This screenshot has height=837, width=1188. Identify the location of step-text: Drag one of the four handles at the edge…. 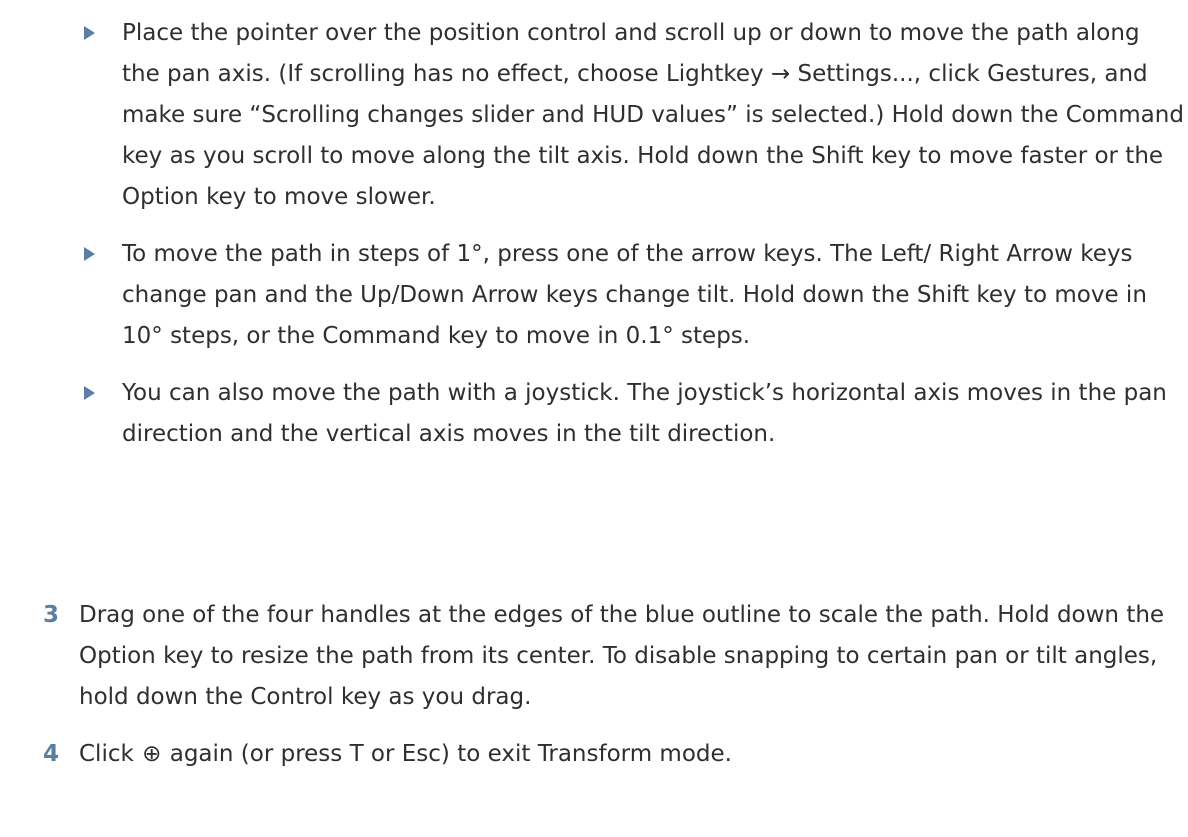
(622, 656).